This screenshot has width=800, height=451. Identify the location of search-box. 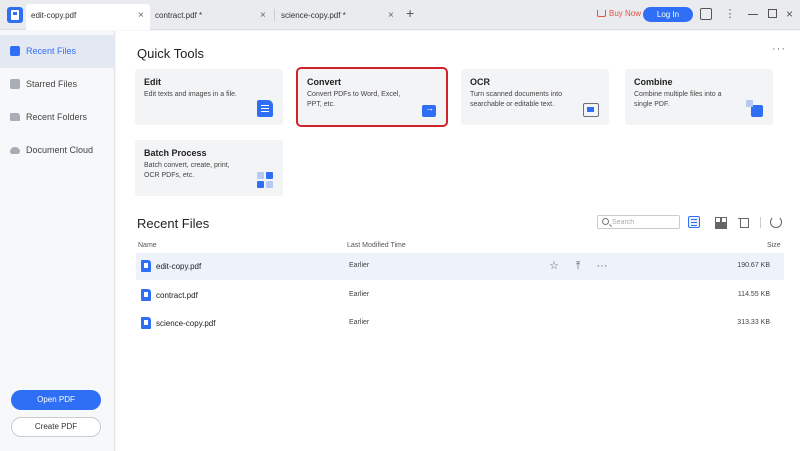
(638, 222).